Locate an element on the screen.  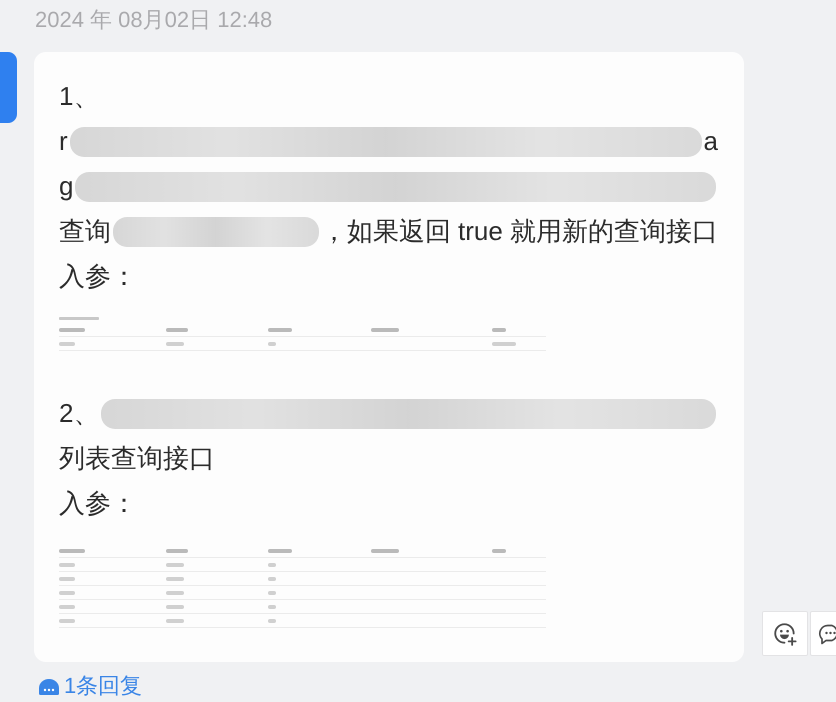
speech-bubble-icon is located at coordinates (827, 634).